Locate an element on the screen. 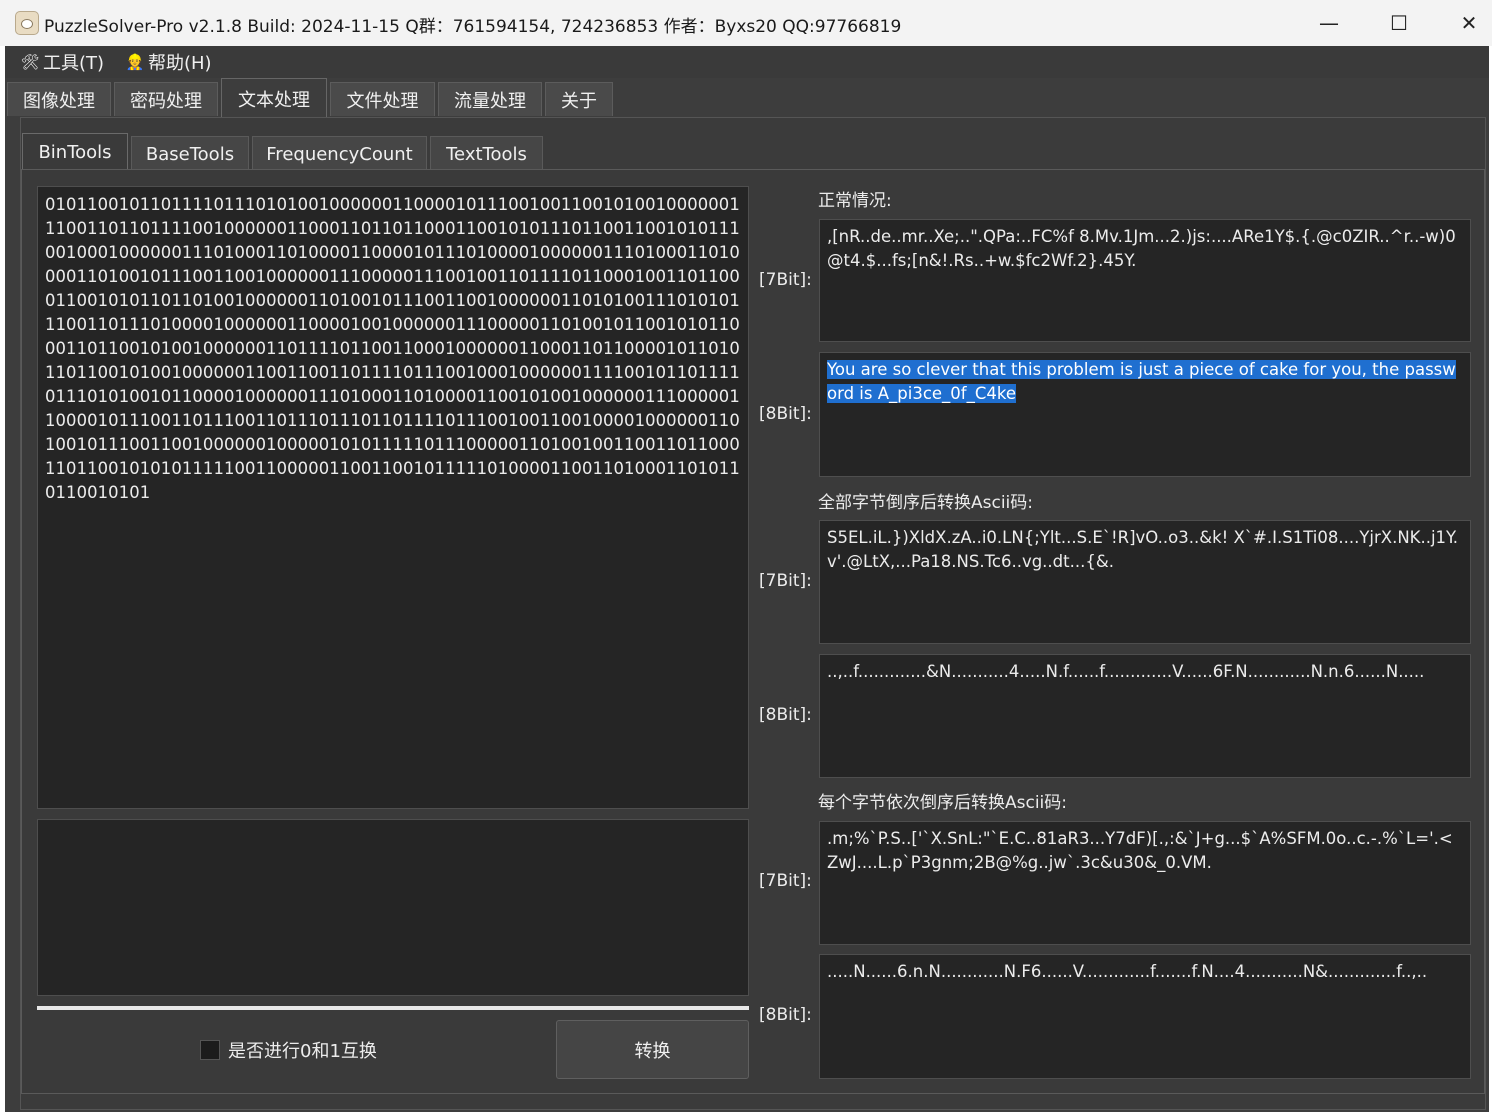  menu-bar: 🛠 工具(T) 👷 帮助(H) is located at coordinates (747, 62).